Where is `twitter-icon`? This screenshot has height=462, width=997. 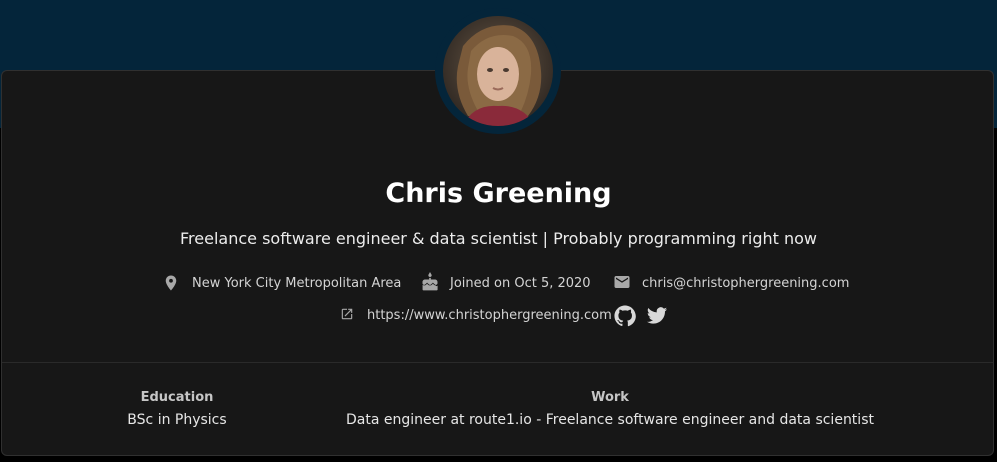 twitter-icon is located at coordinates (657, 315).